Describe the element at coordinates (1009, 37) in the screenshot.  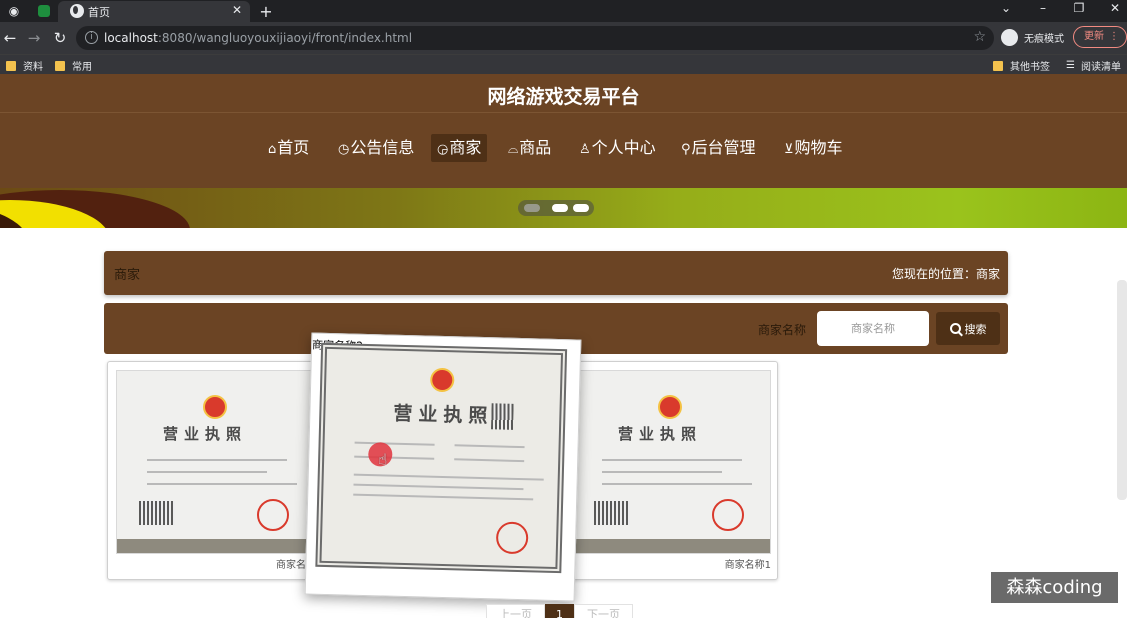
I see `incognito-icon` at that location.